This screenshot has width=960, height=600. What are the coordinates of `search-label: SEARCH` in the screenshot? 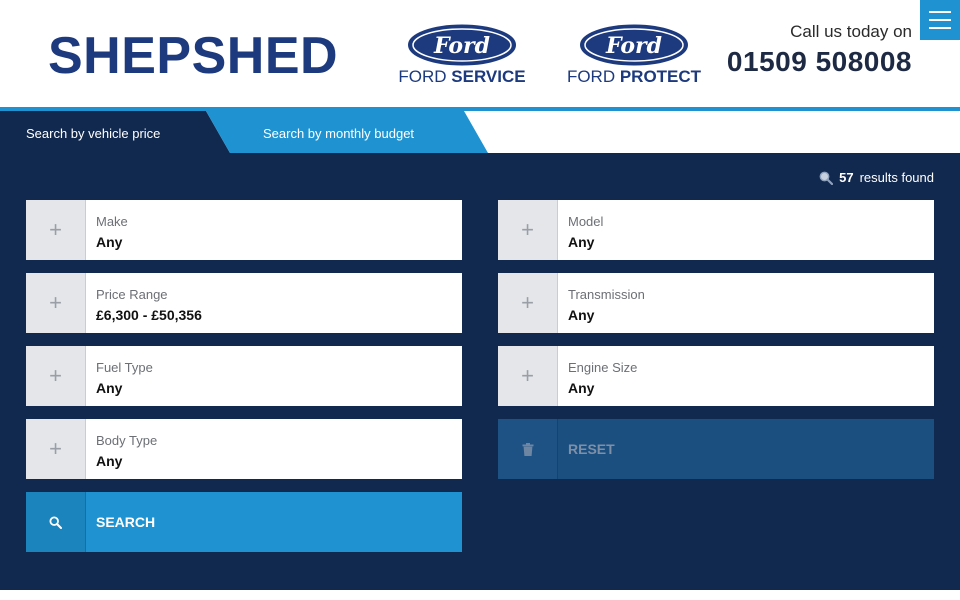 It's located at (126, 522).